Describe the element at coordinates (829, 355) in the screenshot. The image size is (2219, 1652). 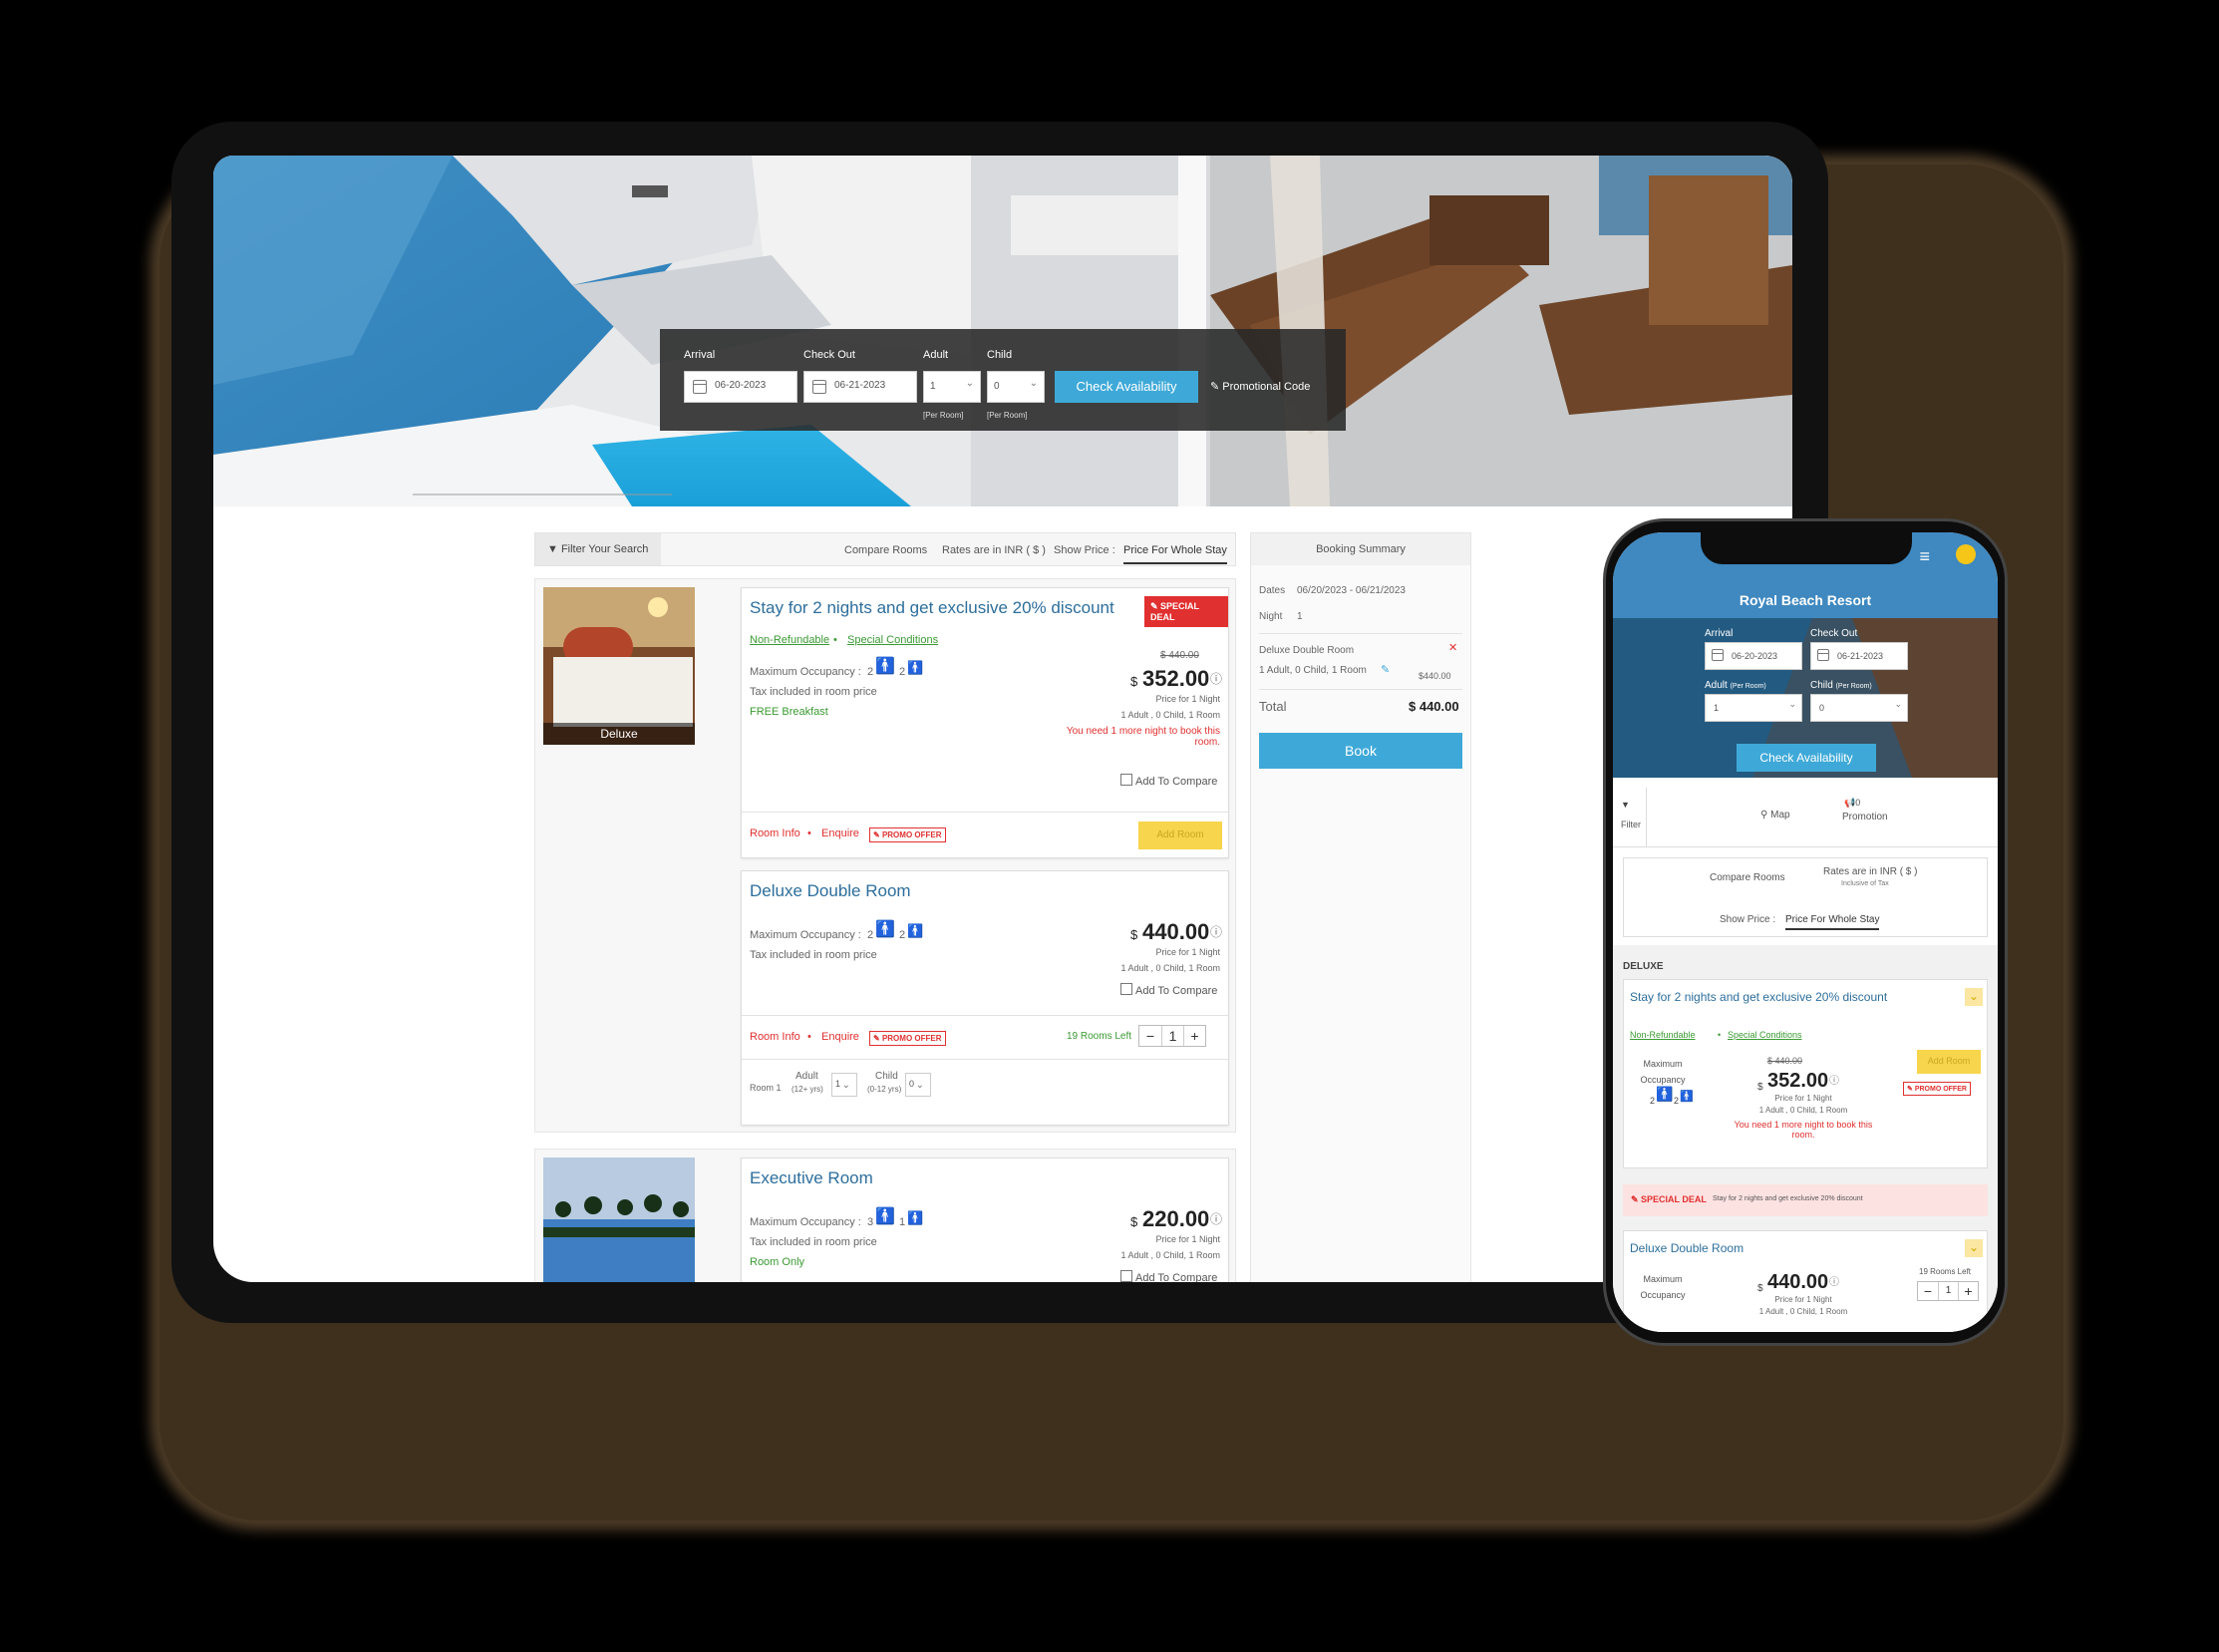
I see `checkout-label: Check Out` at that location.